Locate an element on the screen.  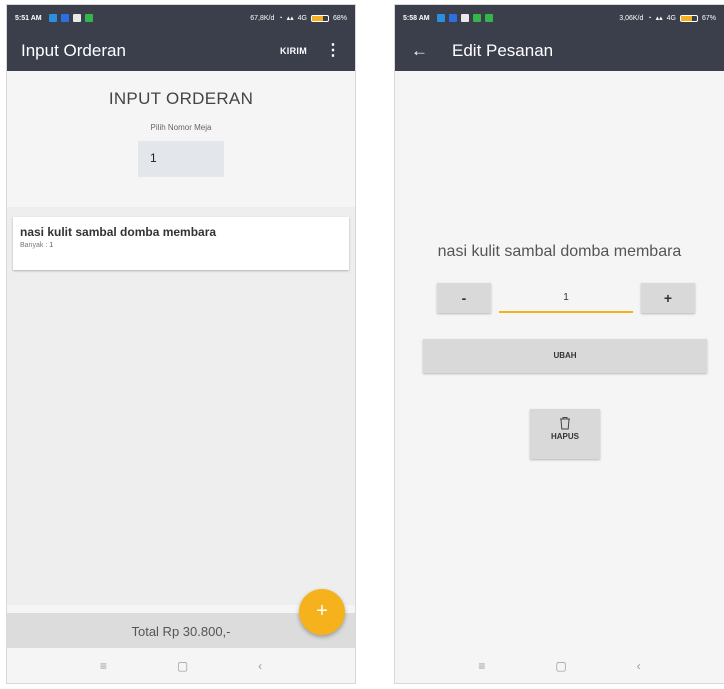
delete-label: HAPUS is located at coordinates (564, 436).